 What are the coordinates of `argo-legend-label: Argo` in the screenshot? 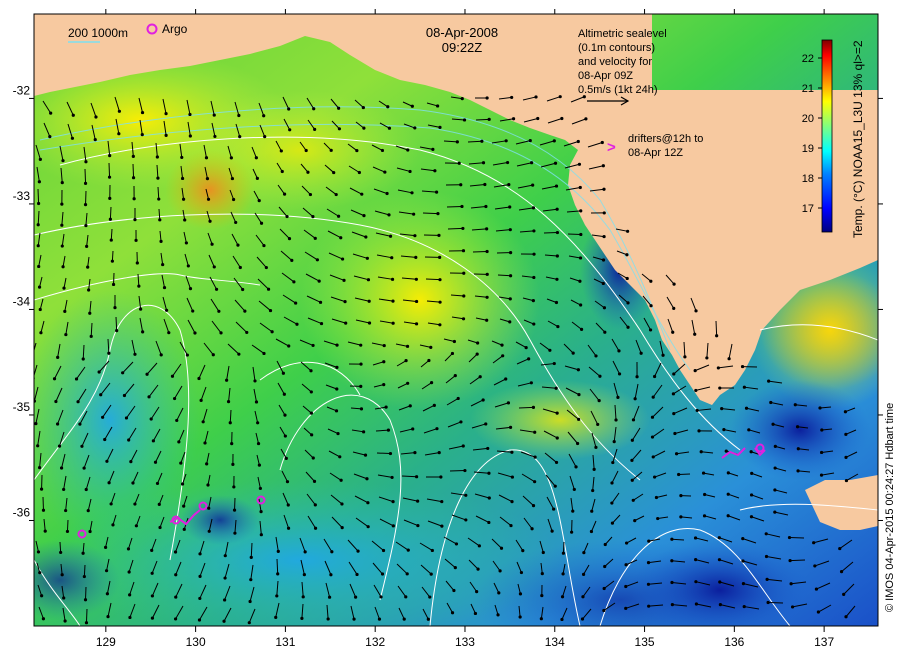 It's located at (175, 29).